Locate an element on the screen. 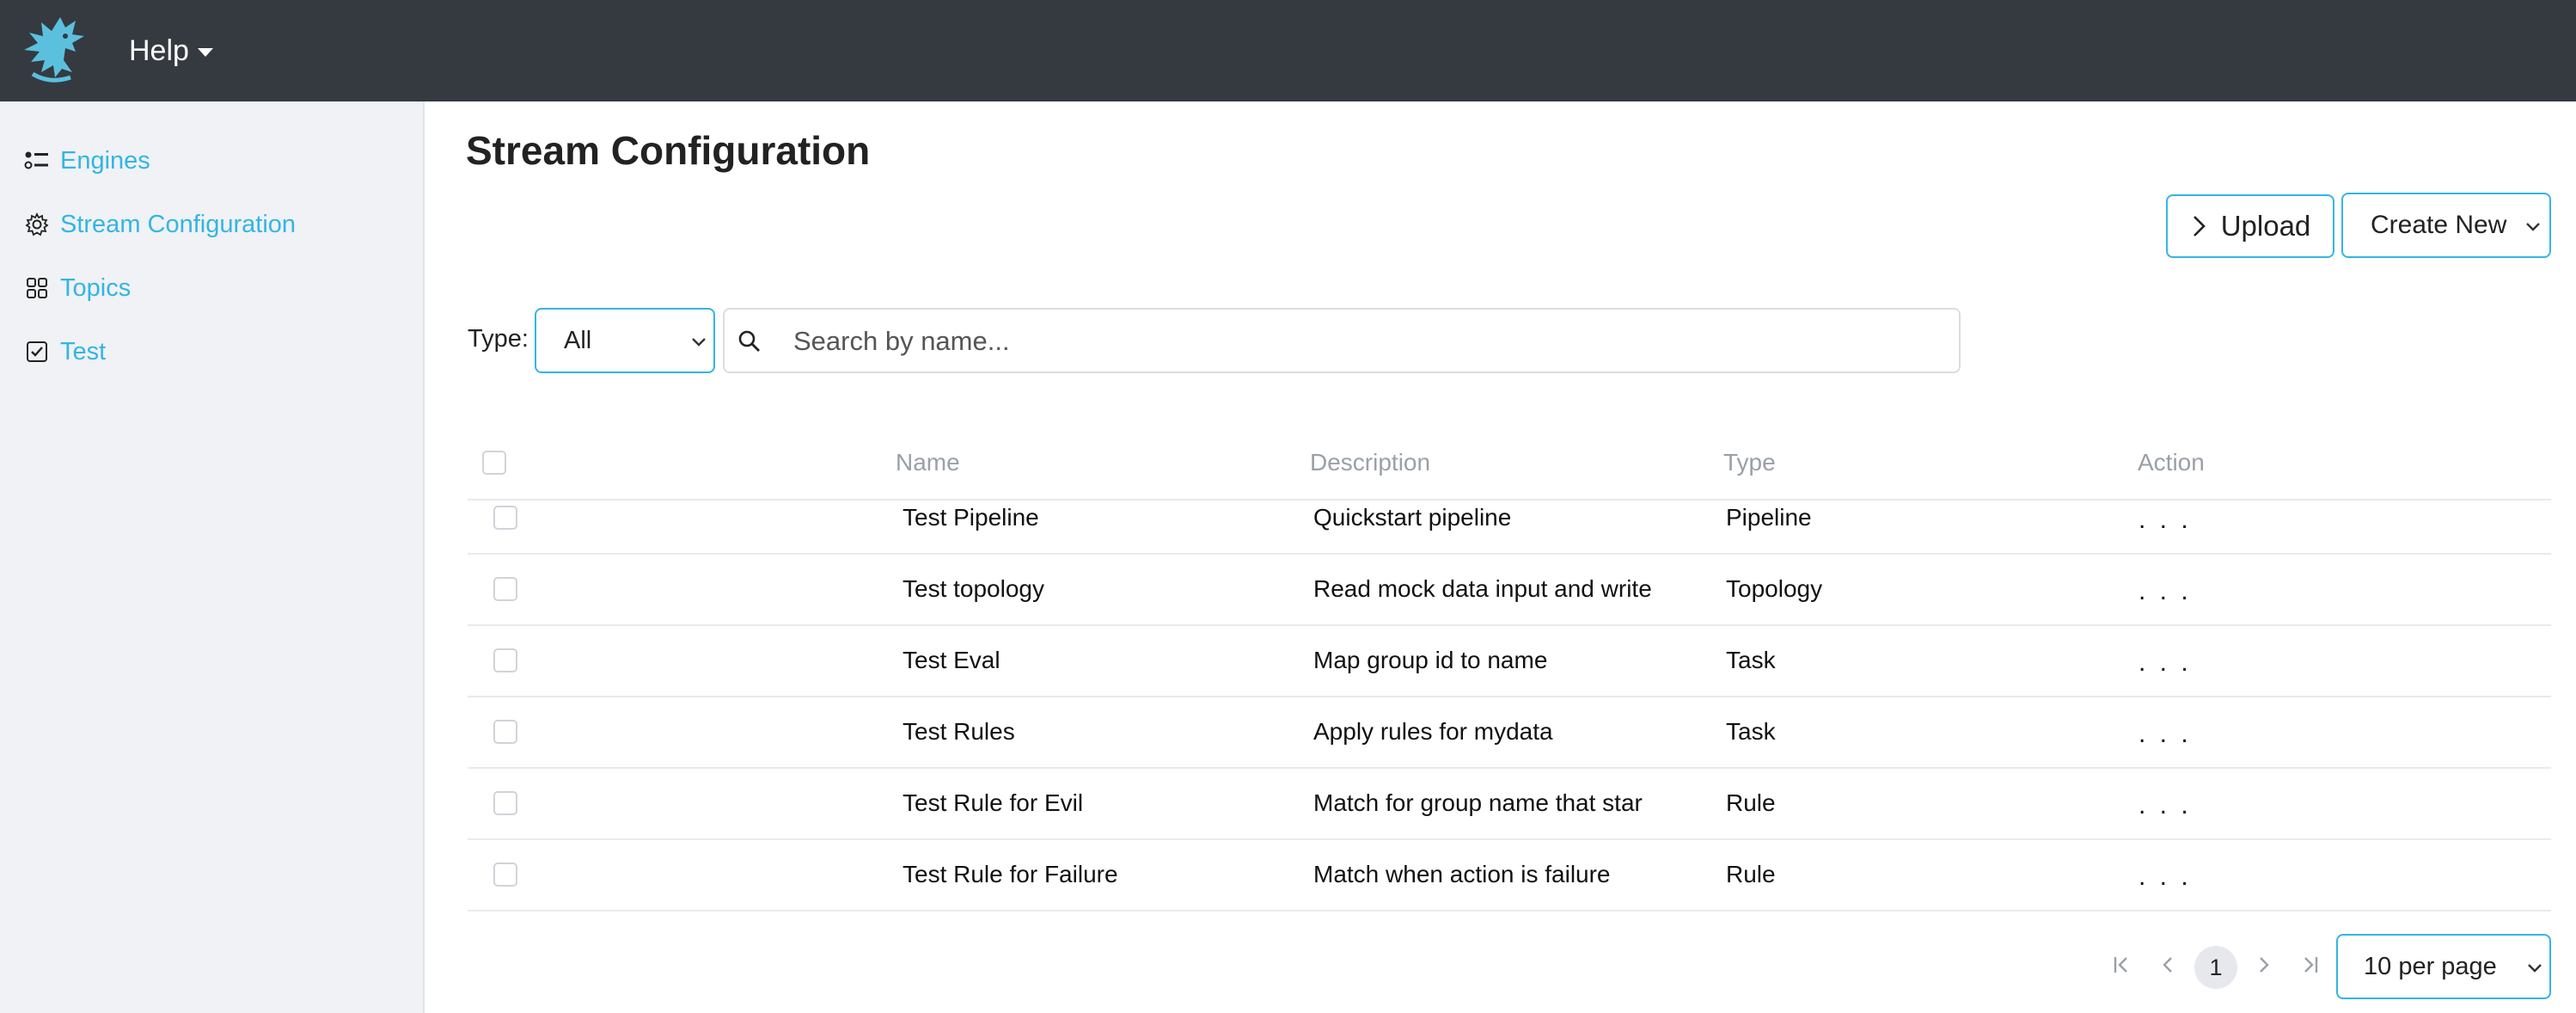  sidebar-item-label: Stream Configuration is located at coordinates (178, 224).